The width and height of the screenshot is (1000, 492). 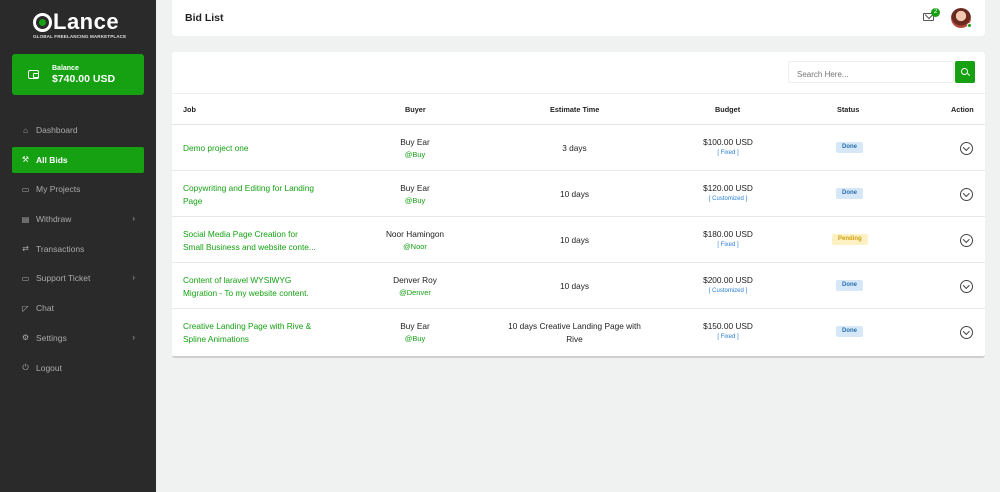 I want to click on status-badge: Pending, so click(x=850, y=239).